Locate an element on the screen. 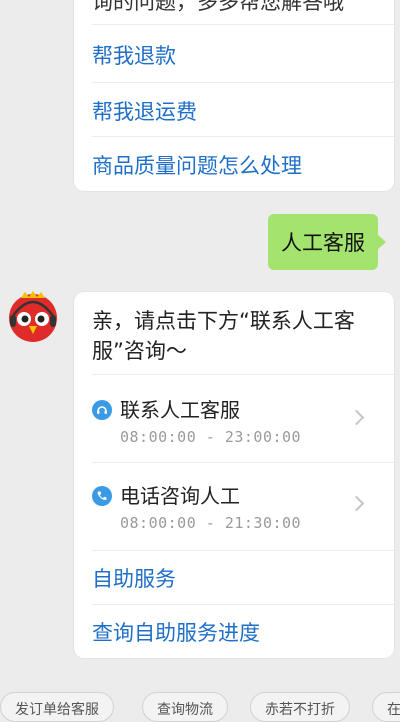  user-message-bubble: 人工客服 is located at coordinates (327, 242).